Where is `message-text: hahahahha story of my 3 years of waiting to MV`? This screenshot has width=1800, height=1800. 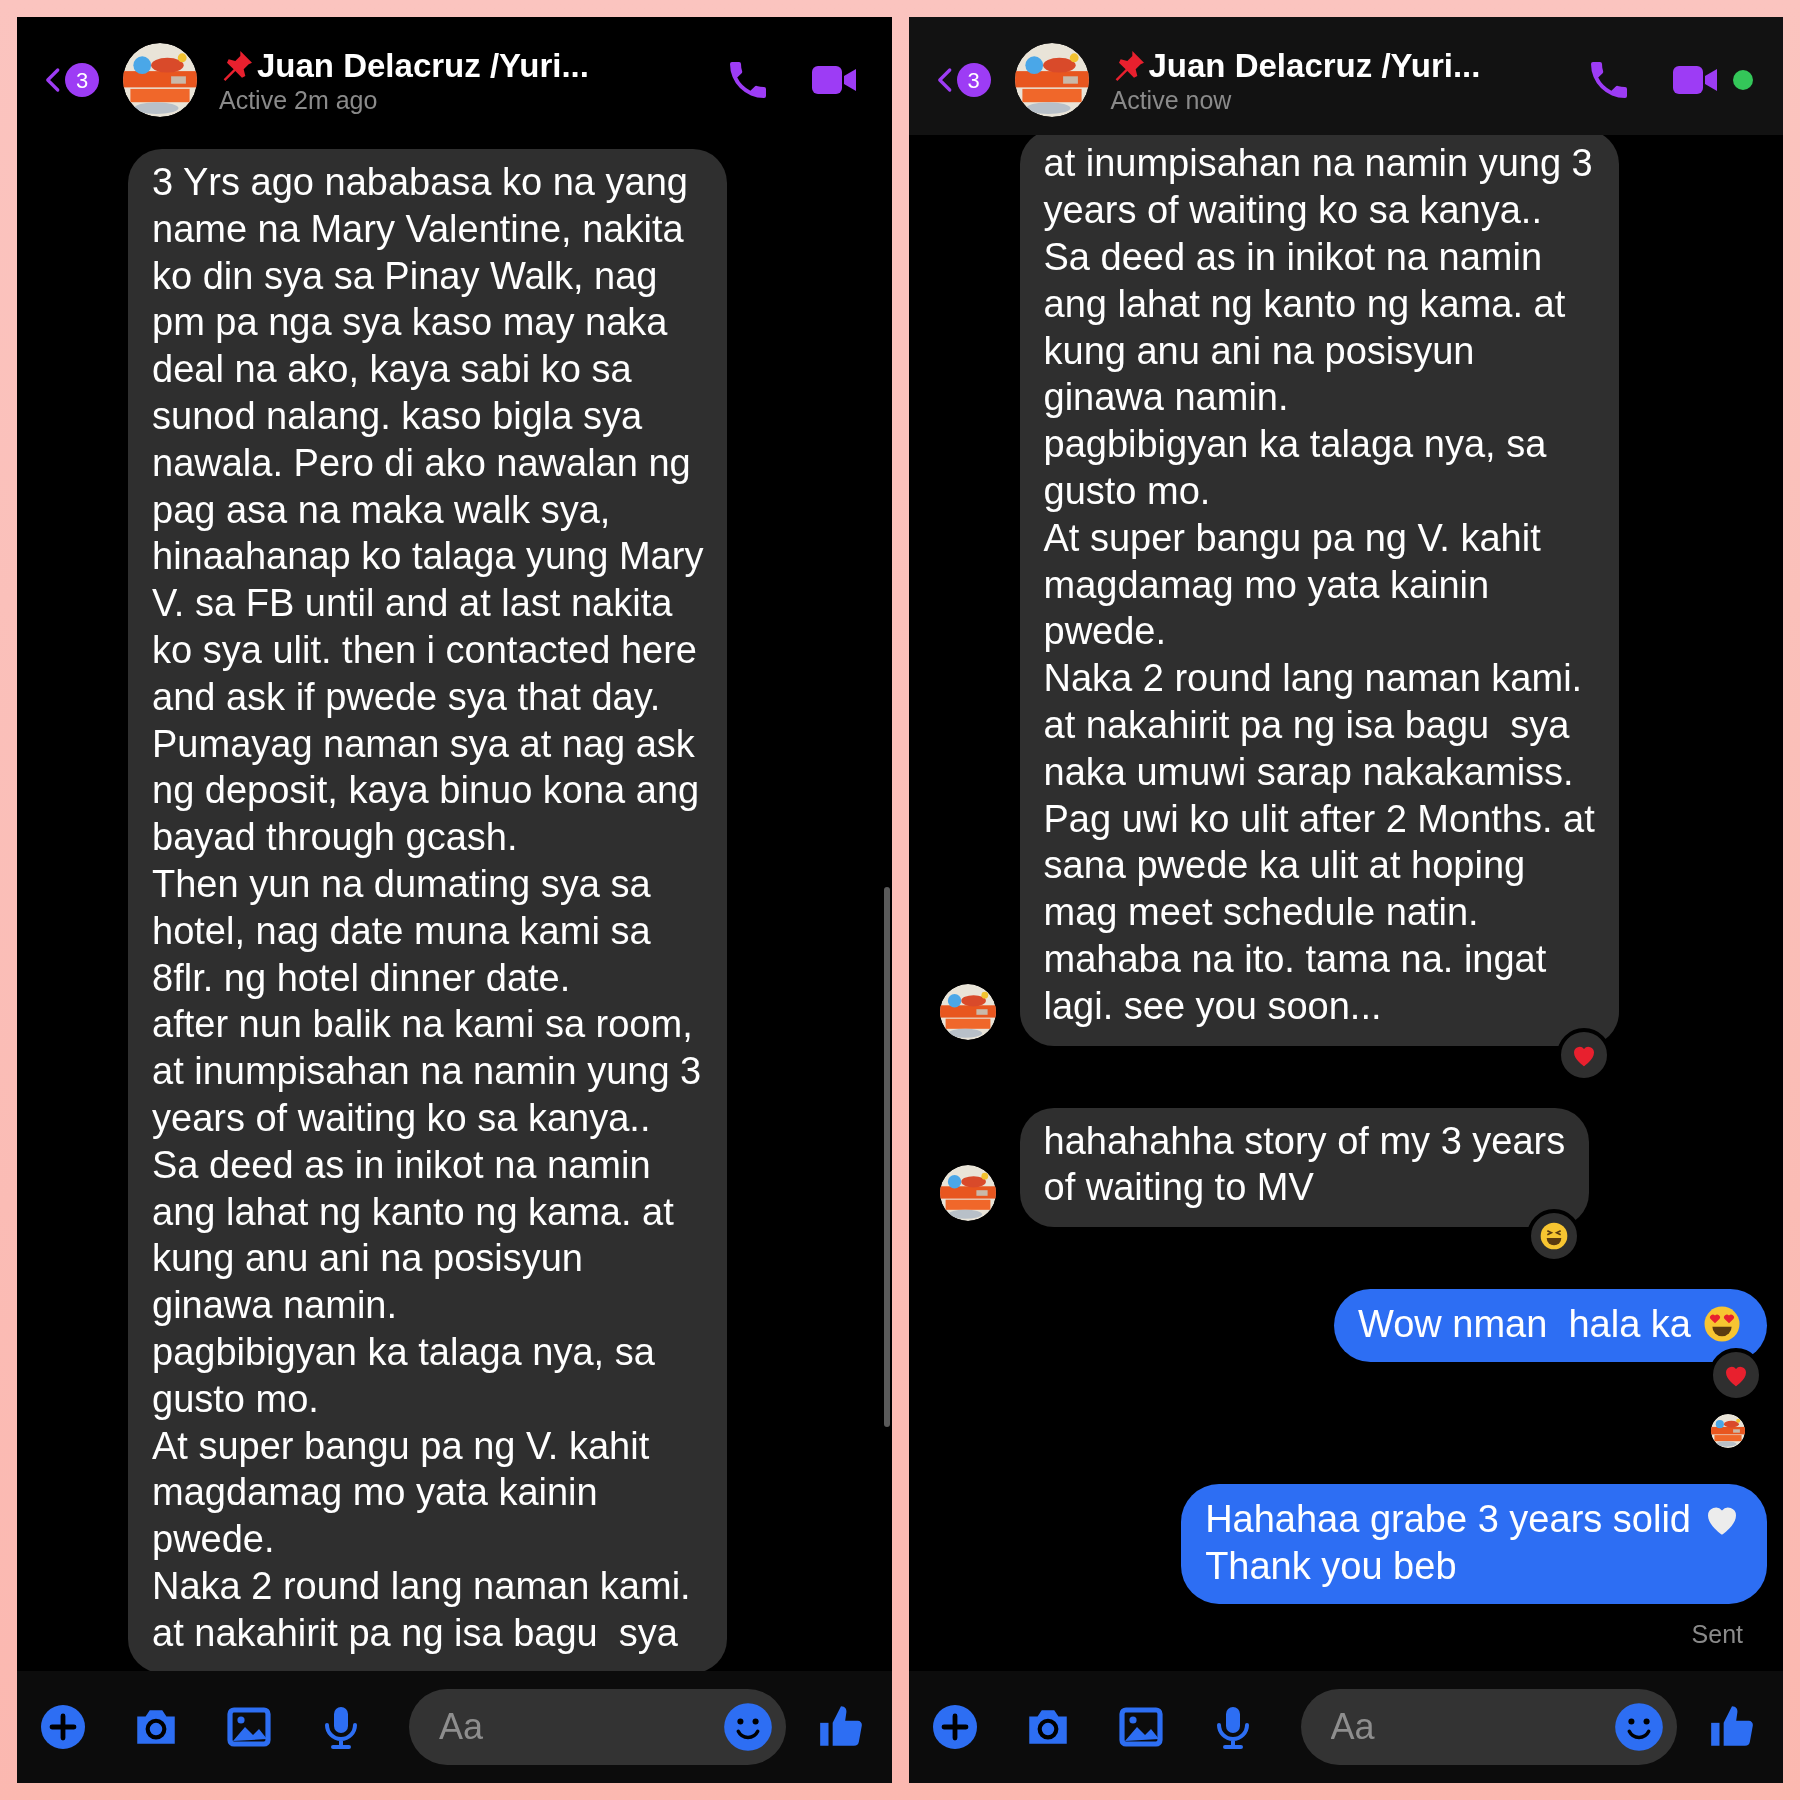 message-text: hahahahha story of my 3 years of waiting to MV is located at coordinates (1304, 1164).